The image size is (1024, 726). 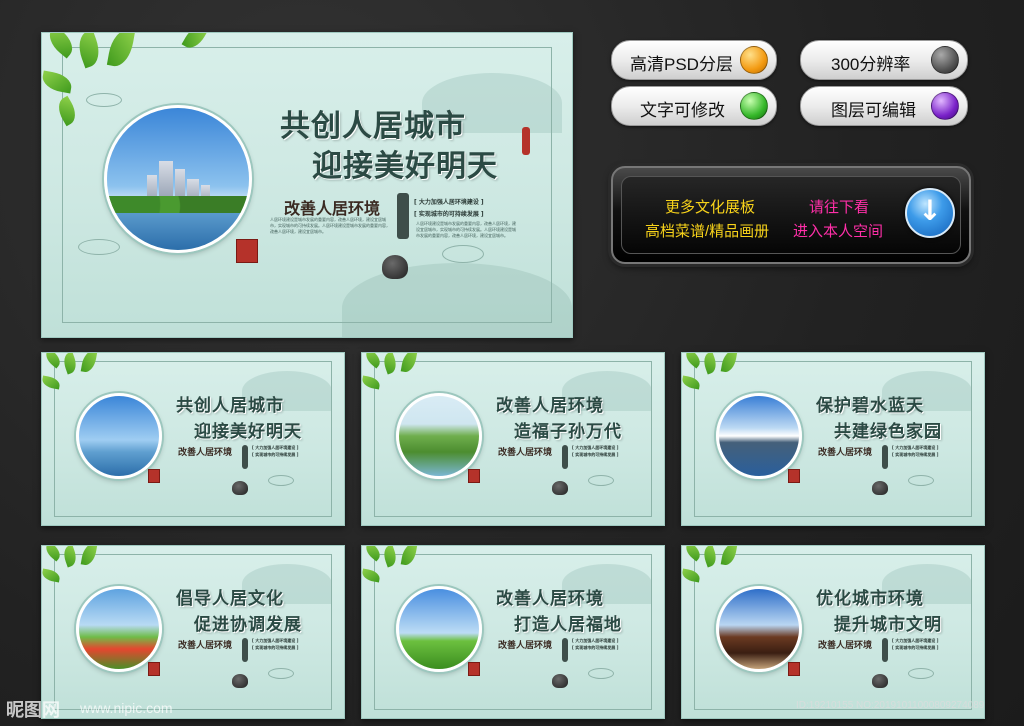 What do you see at coordinates (126, 708) in the screenshot?
I see `nipic-url: www.nipic.com` at bounding box center [126, 708].